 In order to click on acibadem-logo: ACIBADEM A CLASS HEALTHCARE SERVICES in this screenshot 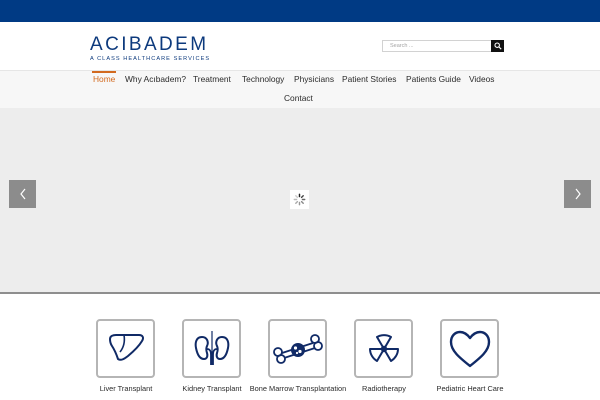, I will do `click(150, 48)`.